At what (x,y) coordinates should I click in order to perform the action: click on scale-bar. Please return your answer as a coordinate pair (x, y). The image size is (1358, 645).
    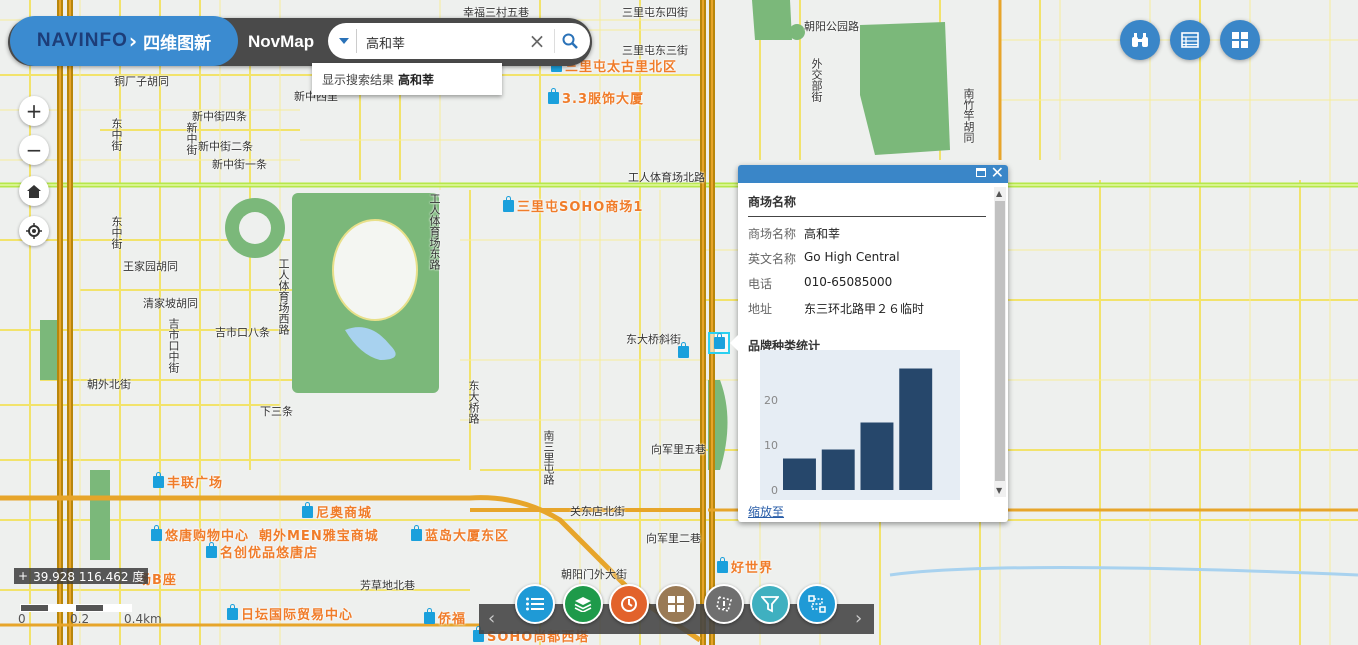
    Looking at the image, I should click on (76, 608).